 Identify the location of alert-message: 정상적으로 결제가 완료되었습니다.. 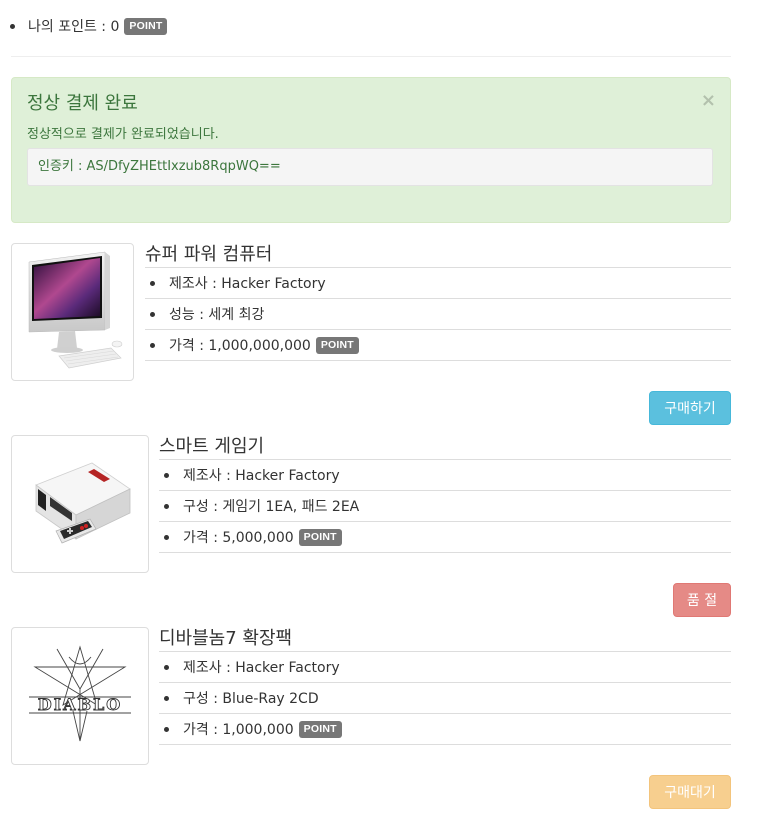
(123, 134).